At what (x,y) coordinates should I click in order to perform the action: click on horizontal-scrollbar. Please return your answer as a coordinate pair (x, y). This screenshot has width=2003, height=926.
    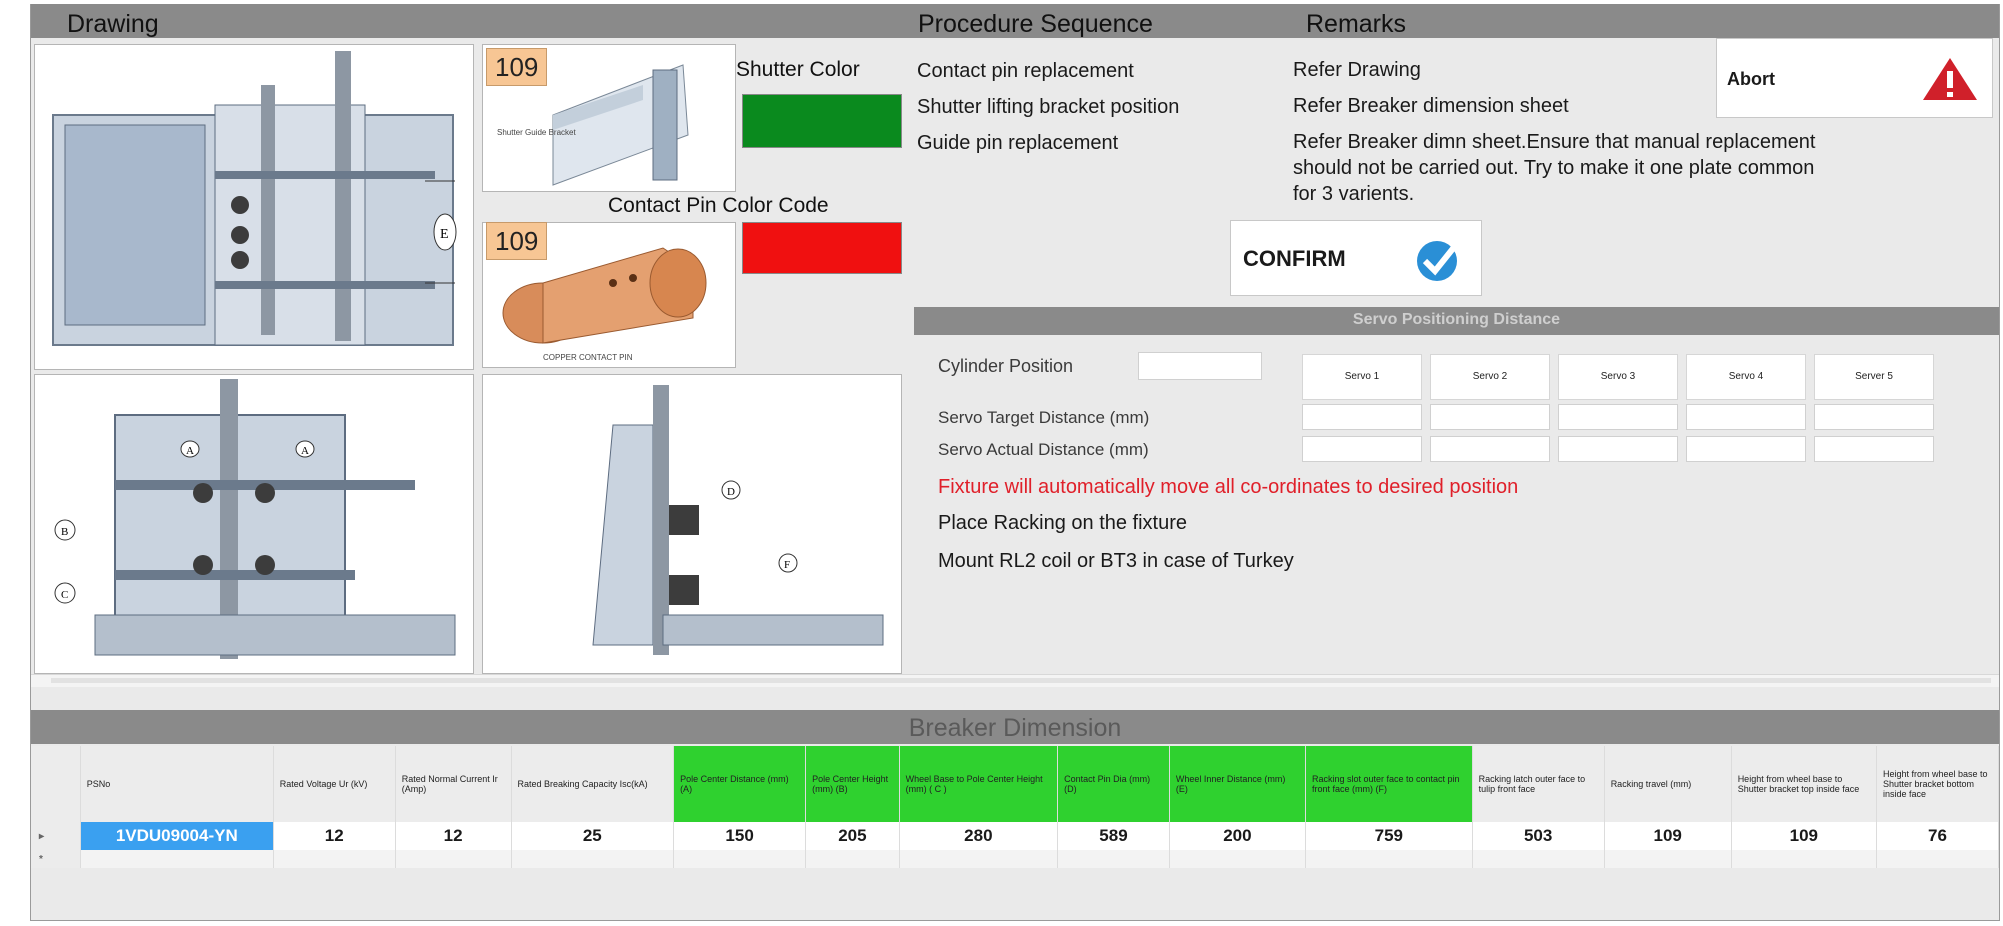
    Looking at the image, I should click on (1015, 680).